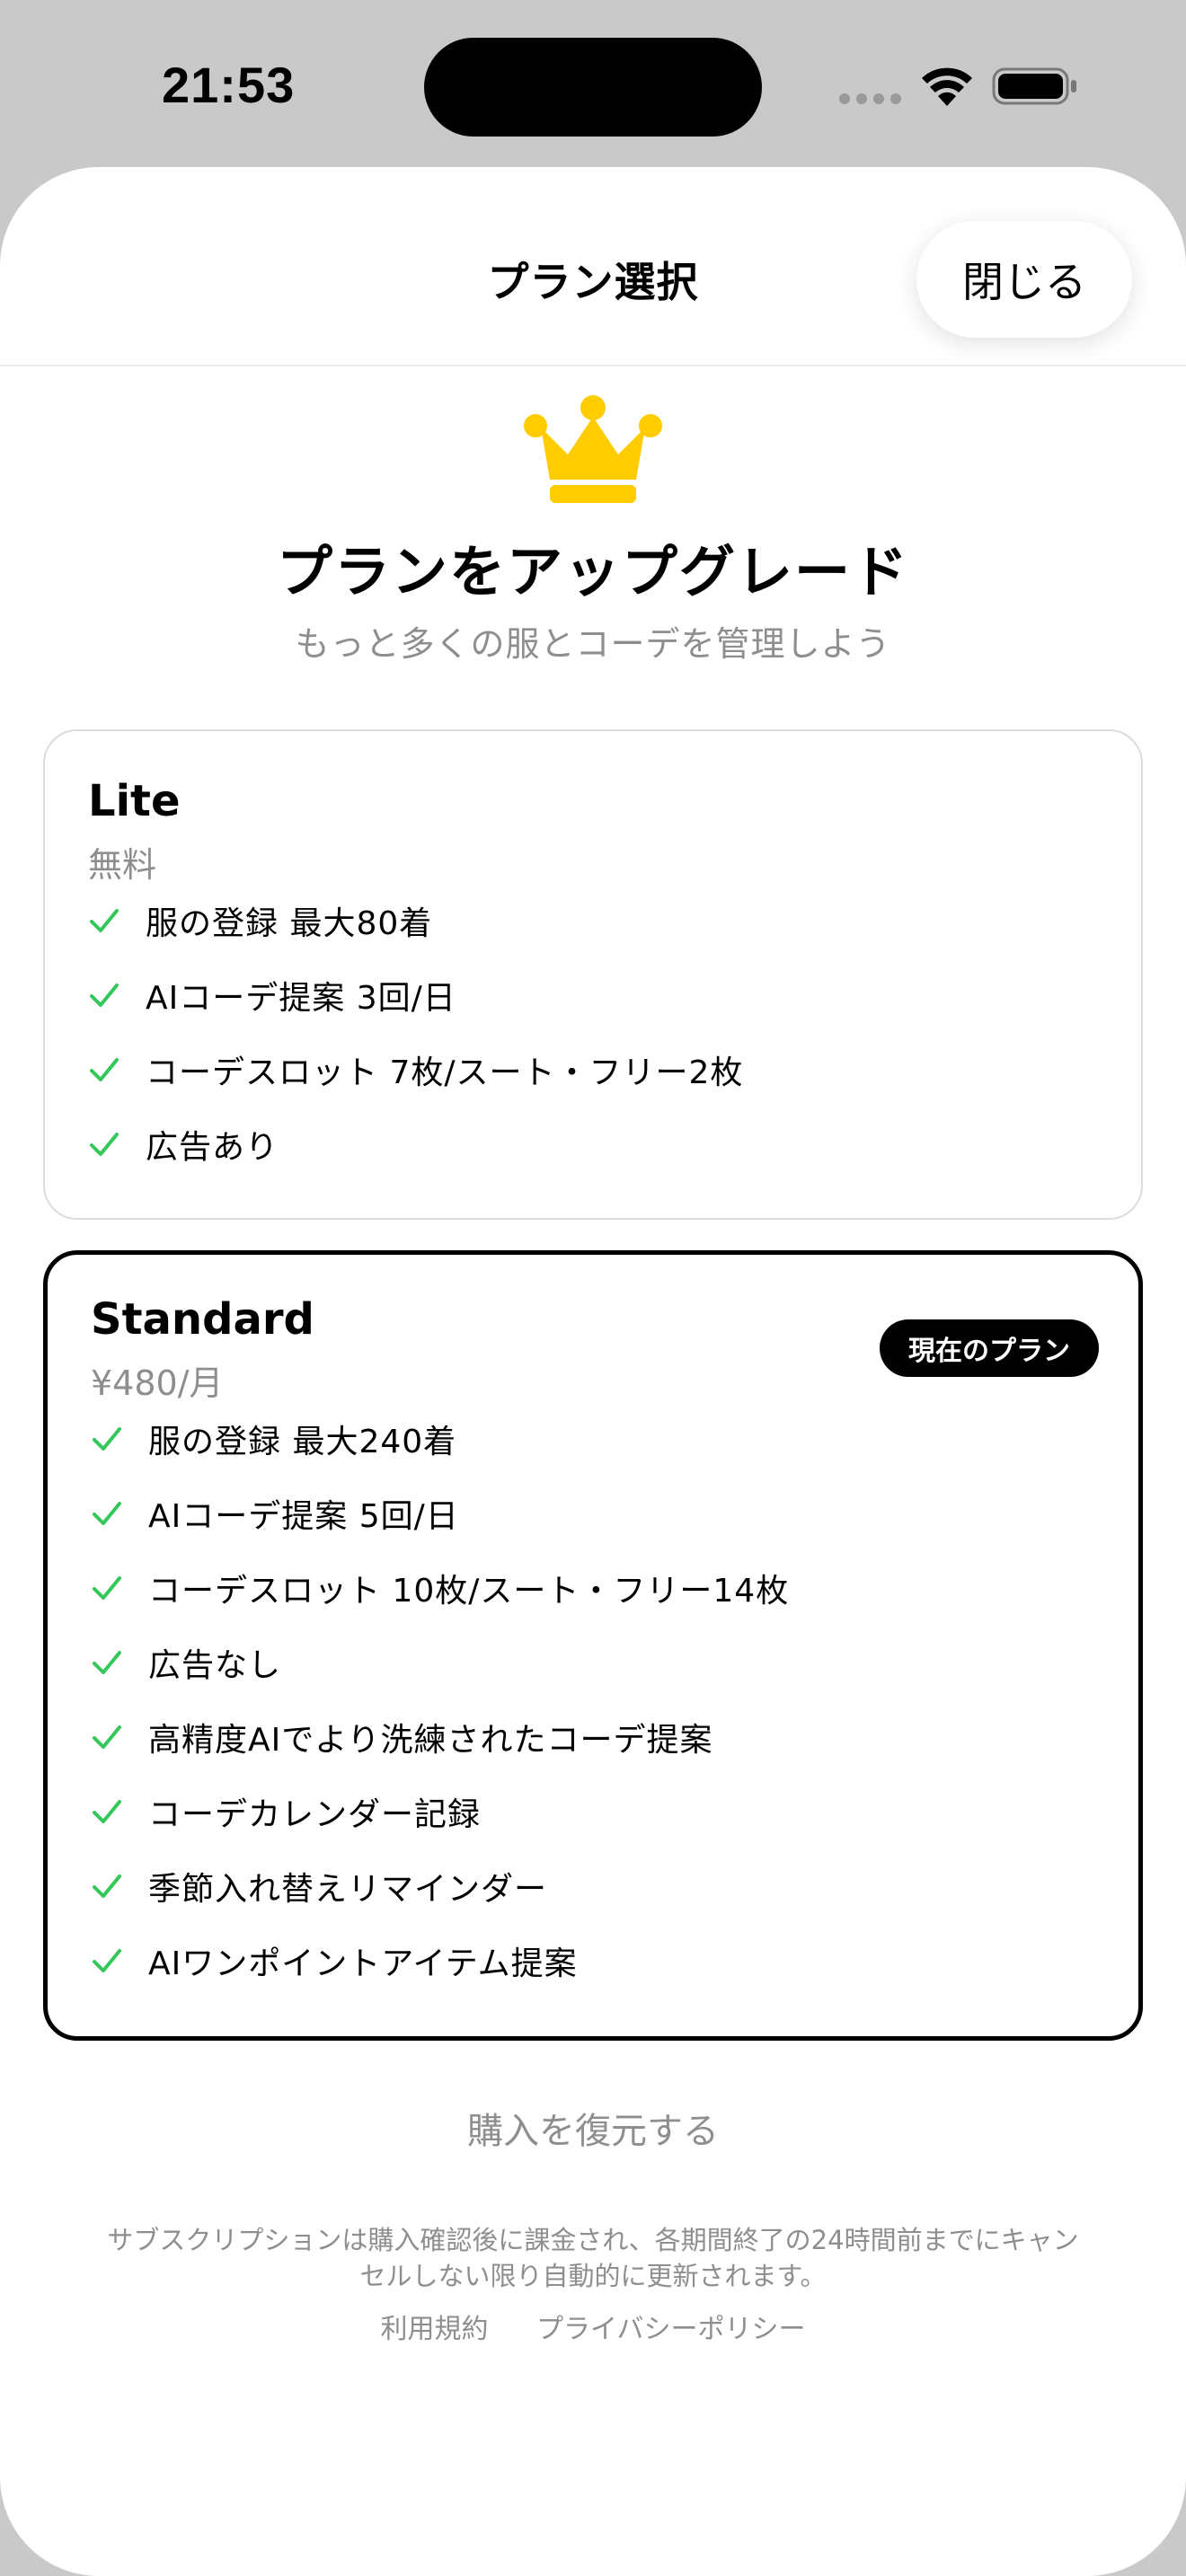  Describe the element at coordinates (593, 2240) in the screenshot. I see `legal-line: サブスクリプションは購入確認後に課金され、各期間終了の24時間前までにキャン` at that location.